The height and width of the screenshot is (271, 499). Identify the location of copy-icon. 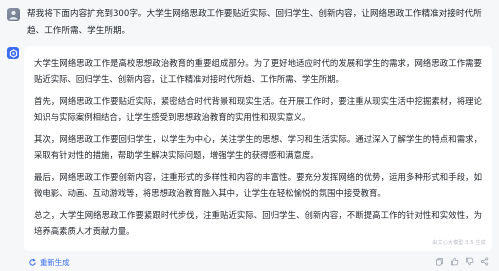
(439, 261).